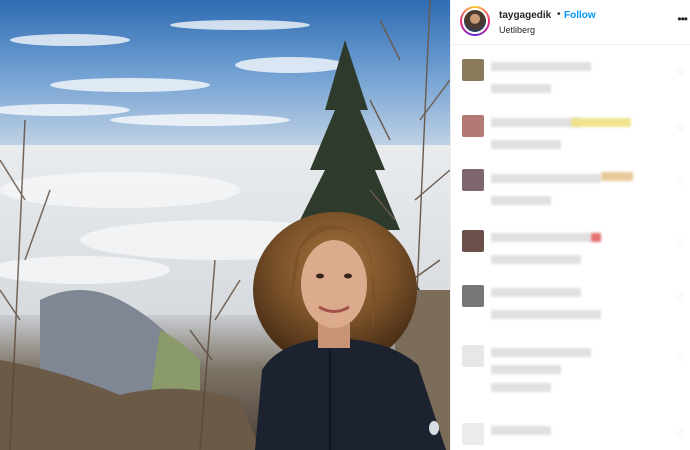 The width and height of the screenshot is (690, 450). I want to click on follow-button: Follow, so click(580, 15).